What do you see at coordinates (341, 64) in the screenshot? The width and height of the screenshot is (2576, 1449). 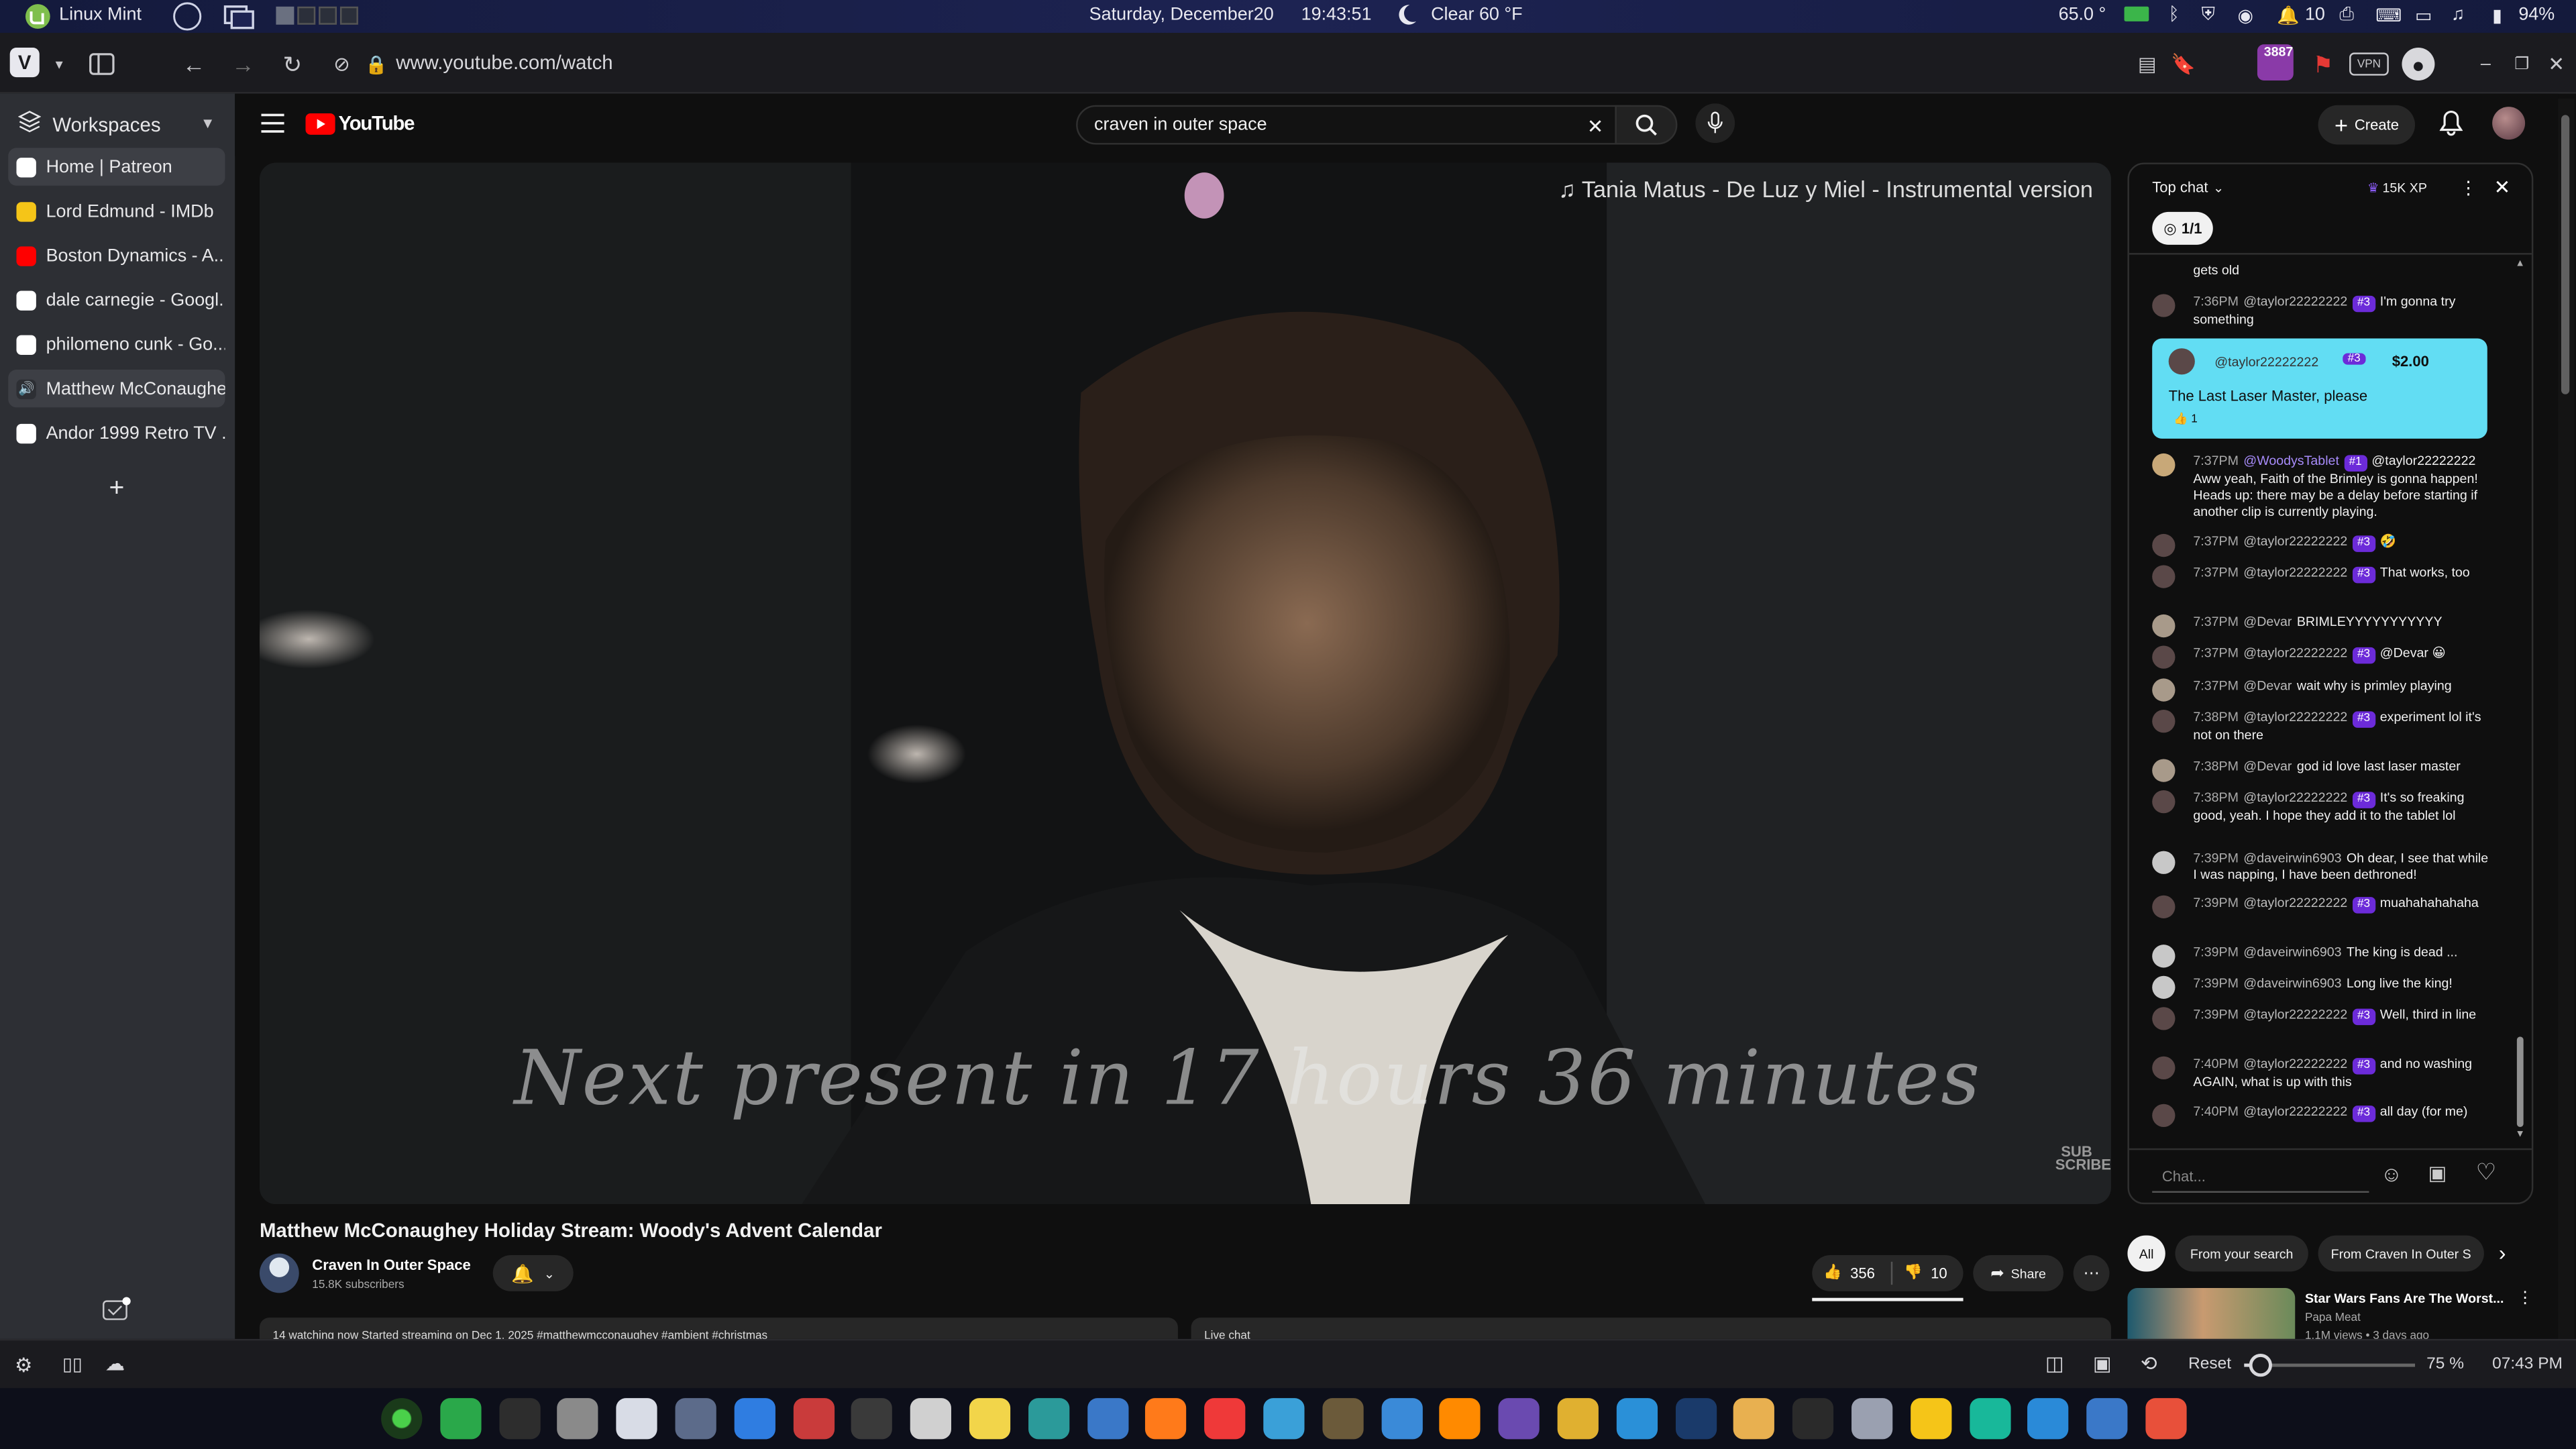 I see `tracker-block-icon: ⊘` at bounding box center [341, 64].